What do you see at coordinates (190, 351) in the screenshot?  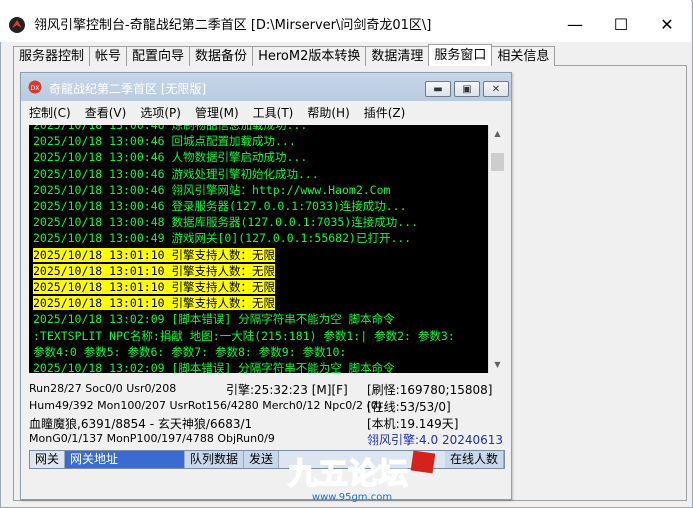 I see `log-line: 参数4:0 参数5: 参数6: 参数7: 参数8: 参数9: 参数10:` at bounding box center [190, 351].